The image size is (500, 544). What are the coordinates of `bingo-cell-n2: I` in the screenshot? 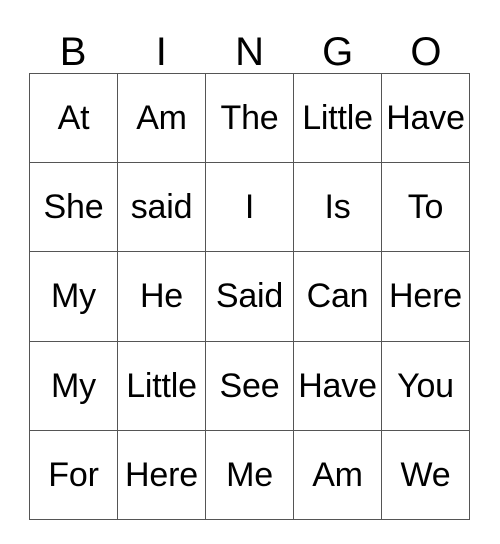 It's located at (249, 207).